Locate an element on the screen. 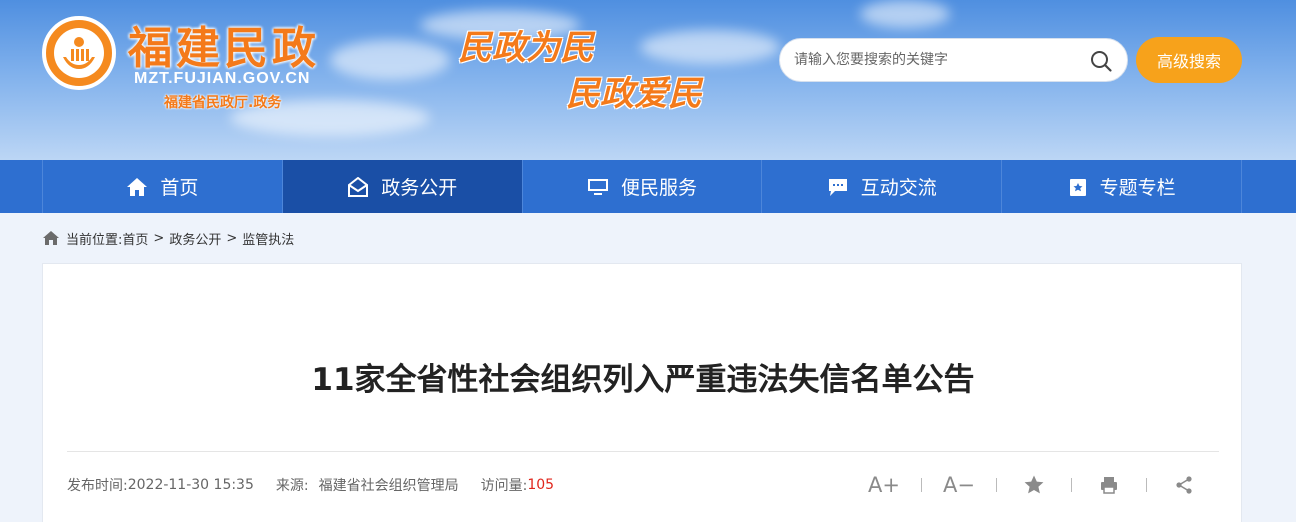  nav-item-label: 首页 is located at coordinates (179, 188).